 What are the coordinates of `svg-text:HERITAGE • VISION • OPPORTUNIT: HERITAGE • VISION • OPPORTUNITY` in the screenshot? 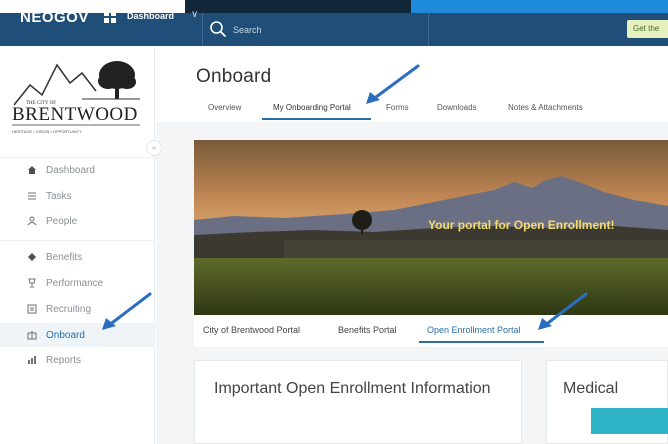 It's located at (47, 131).